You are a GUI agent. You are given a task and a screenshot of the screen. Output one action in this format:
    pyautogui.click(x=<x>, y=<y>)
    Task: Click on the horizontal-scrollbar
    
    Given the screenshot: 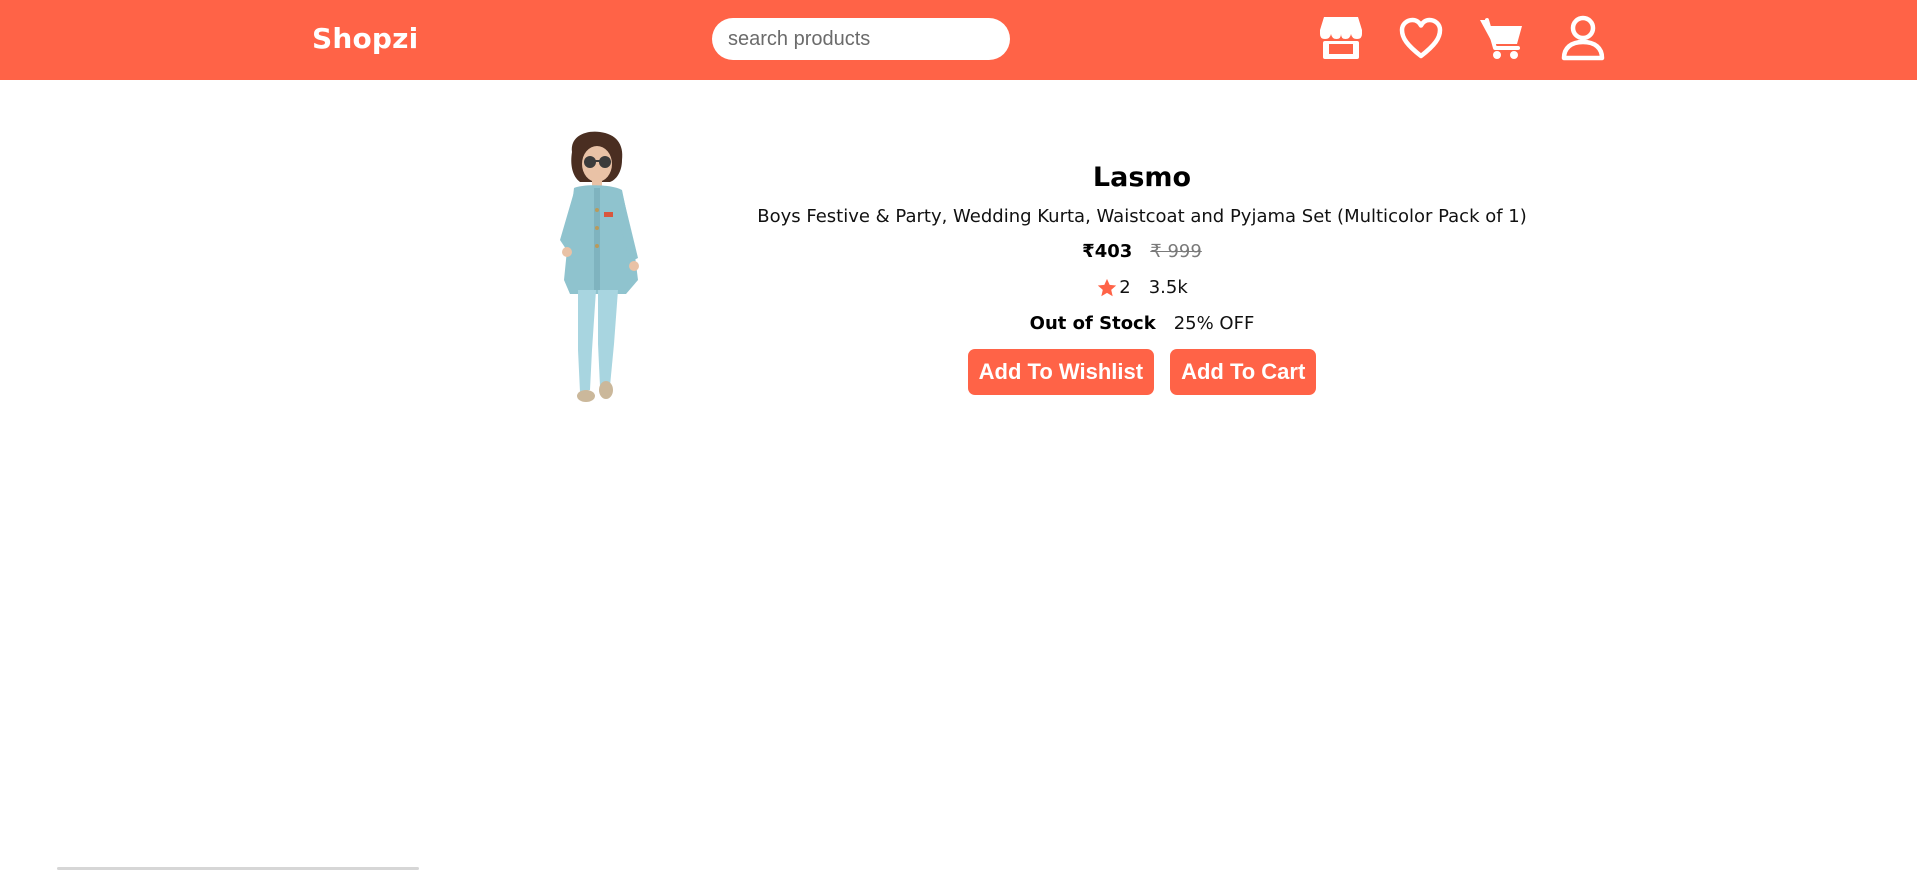 What is the action you would take?
    pyautogui.click(x=238, y=868)
    